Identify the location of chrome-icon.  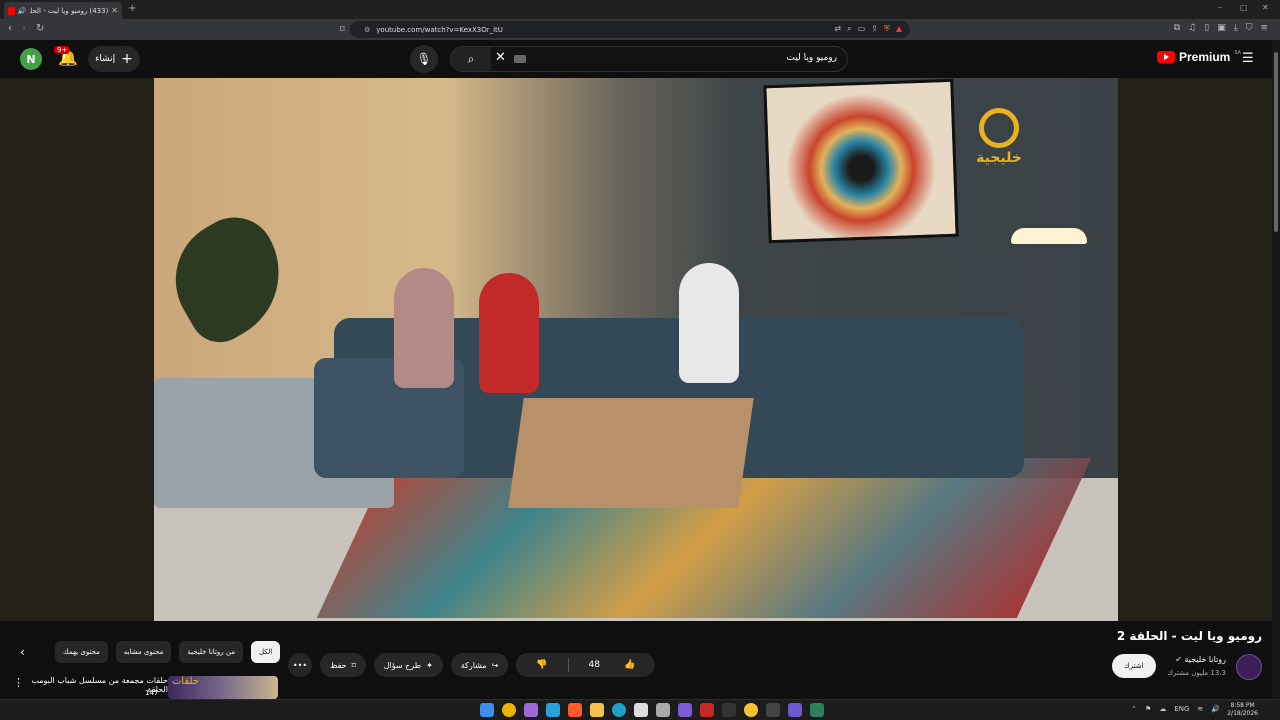
(509, 710).